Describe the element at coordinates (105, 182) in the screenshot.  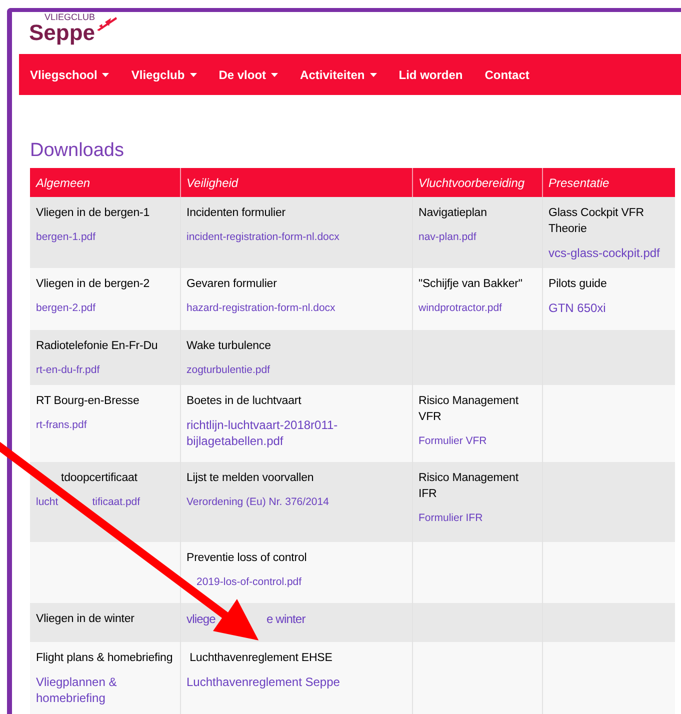
I see `column-header: Algemeen` at that location.